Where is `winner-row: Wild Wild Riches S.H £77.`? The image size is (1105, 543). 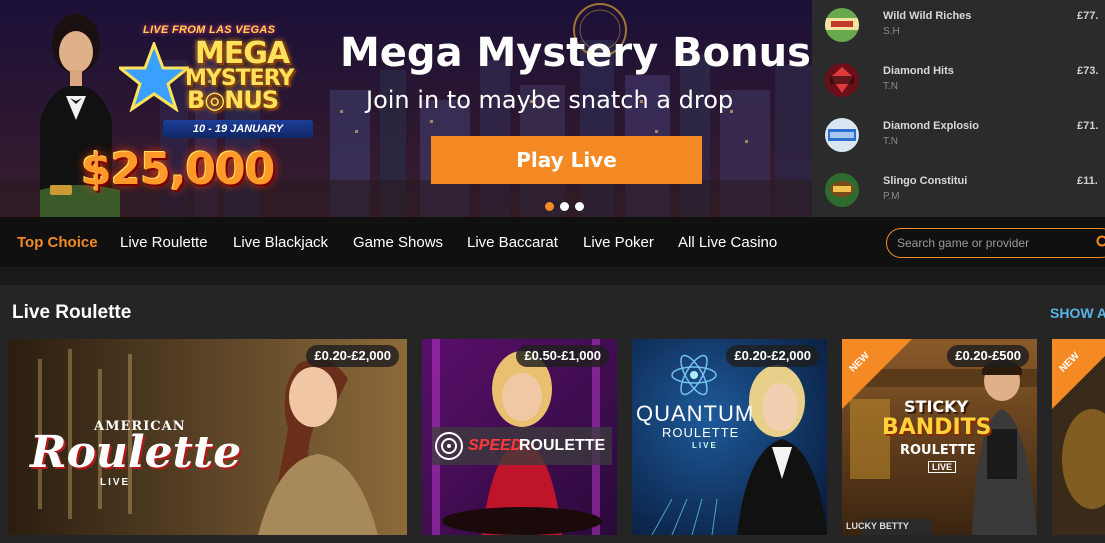
winner-row: Wild Wild Riches S.H £77. is located at coordinates (958, 27).